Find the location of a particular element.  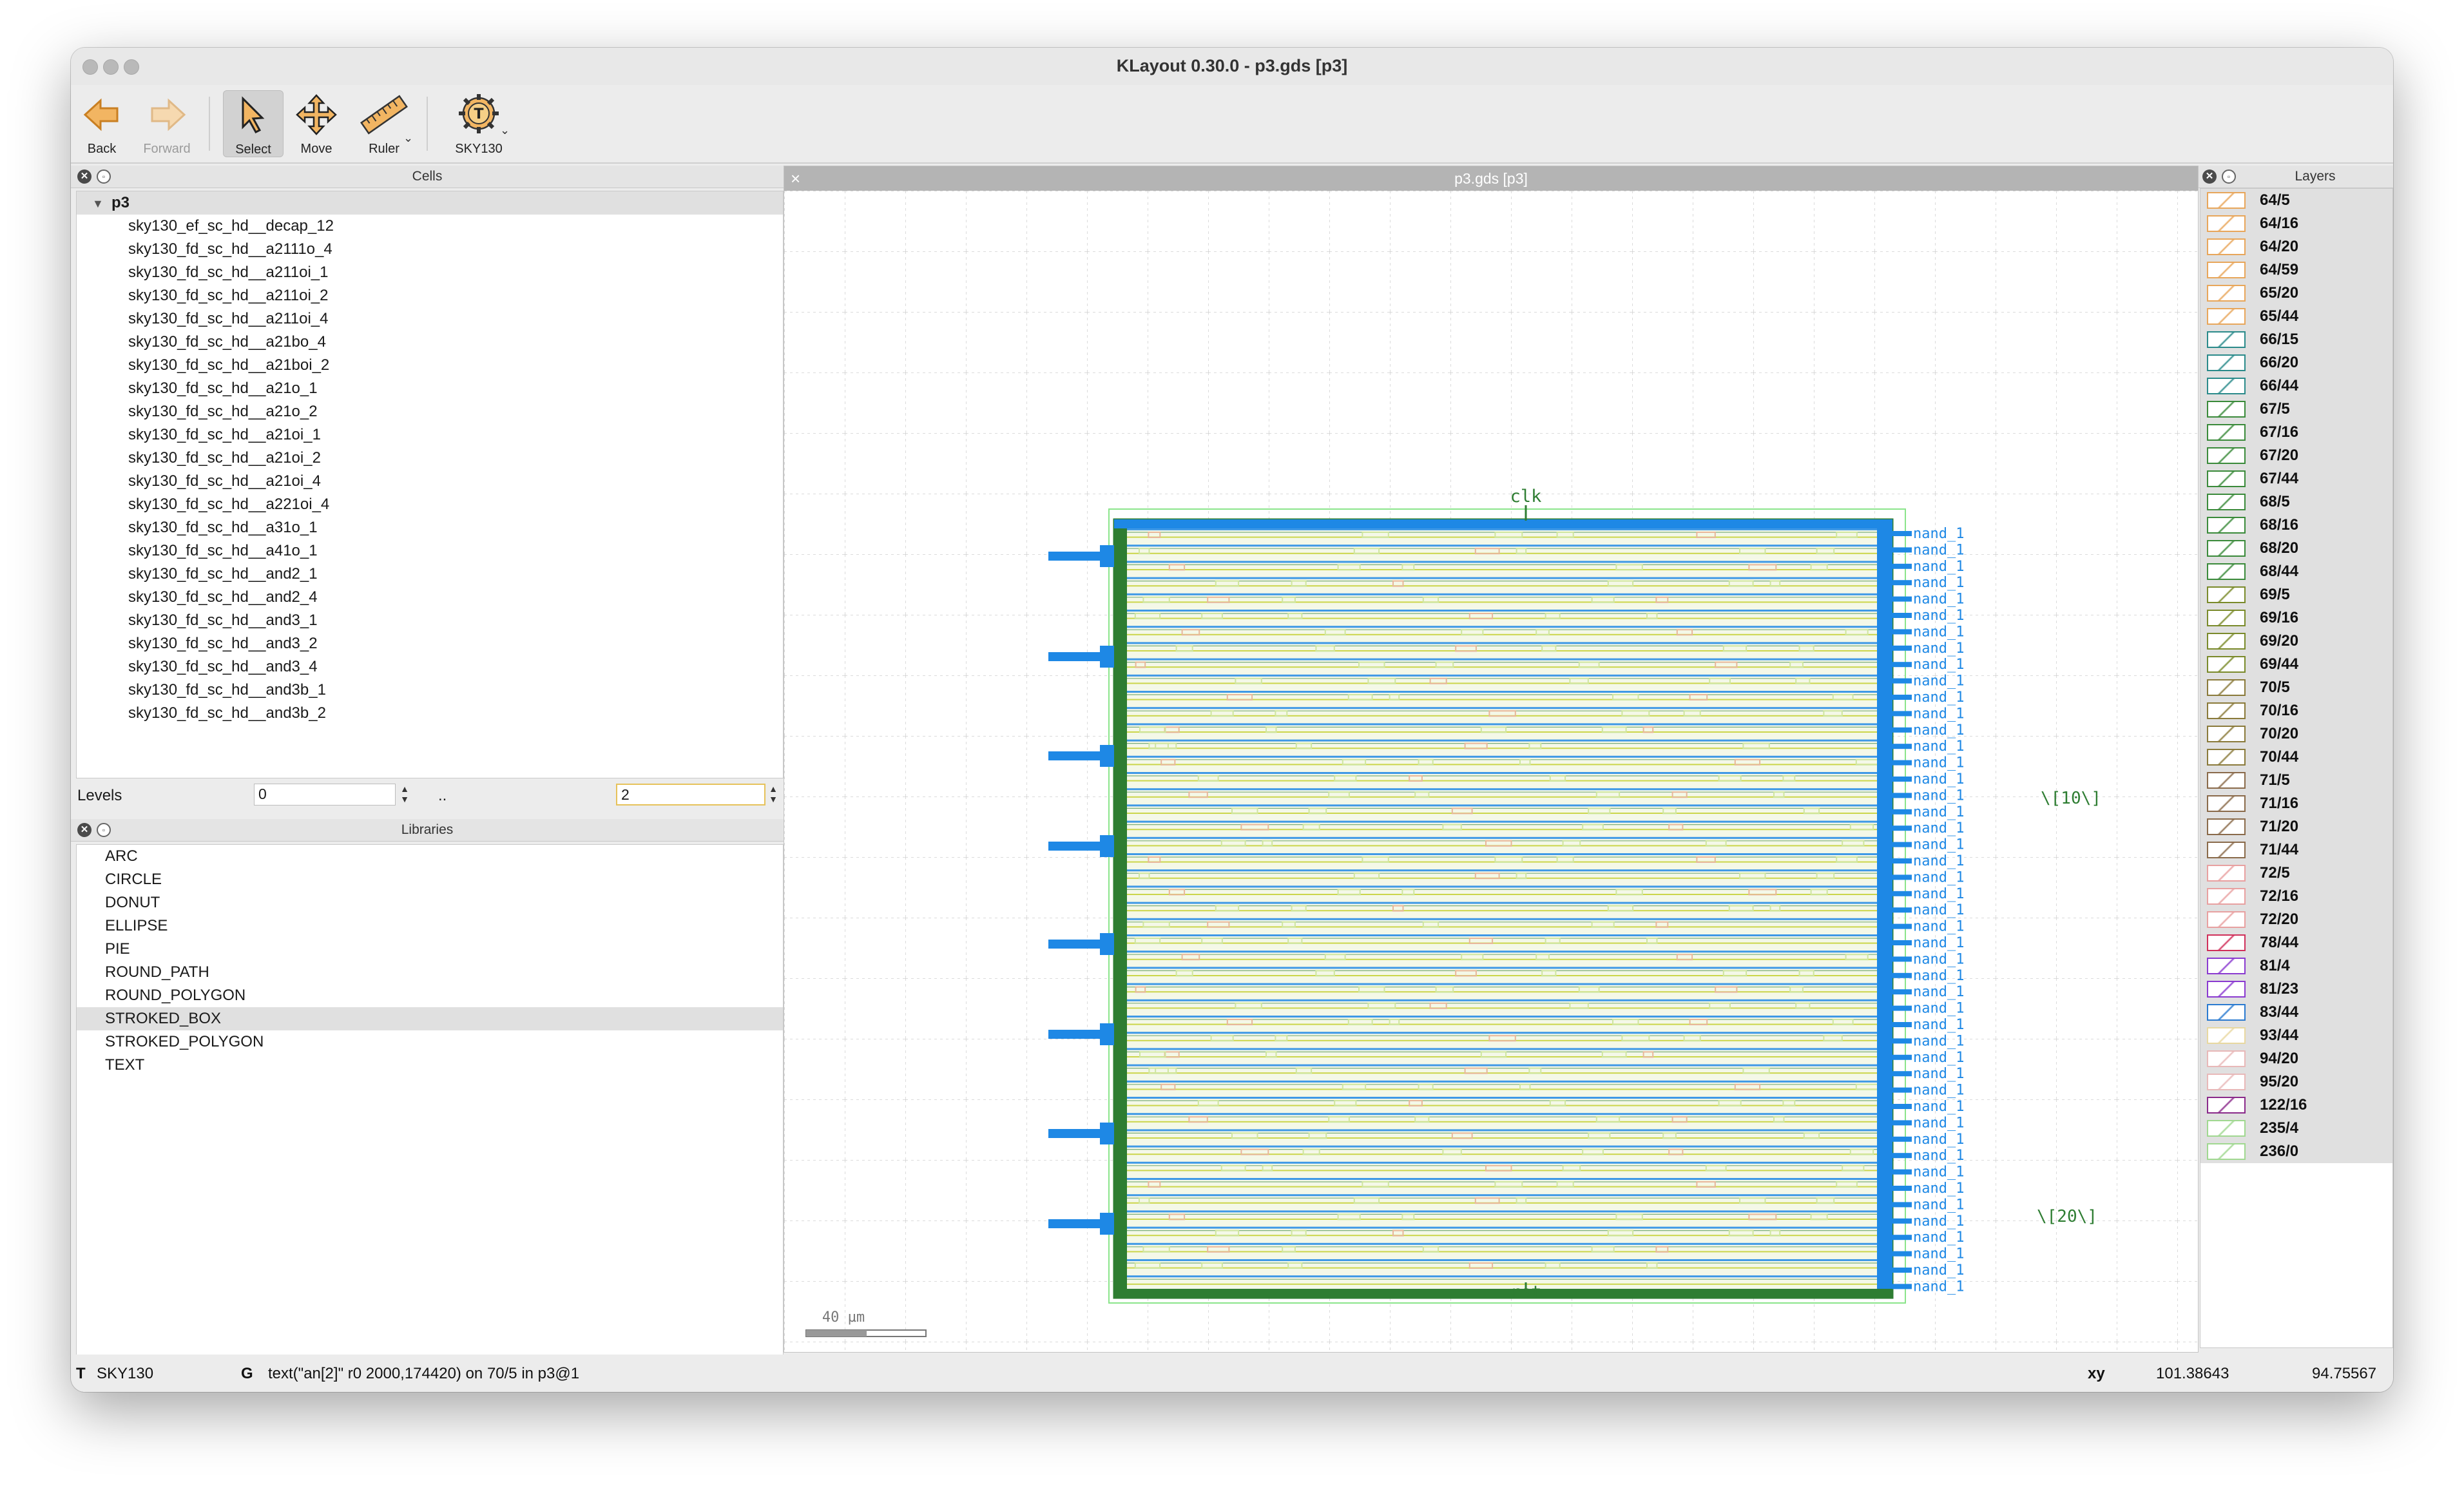

forward-button: Forward is located at coordinates (167, 123).